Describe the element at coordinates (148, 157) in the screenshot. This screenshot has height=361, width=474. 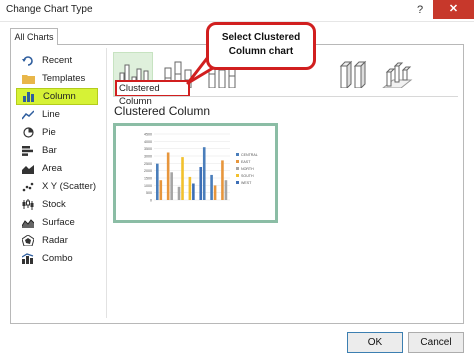
I see `preview-tick-label: 3000` at that location.